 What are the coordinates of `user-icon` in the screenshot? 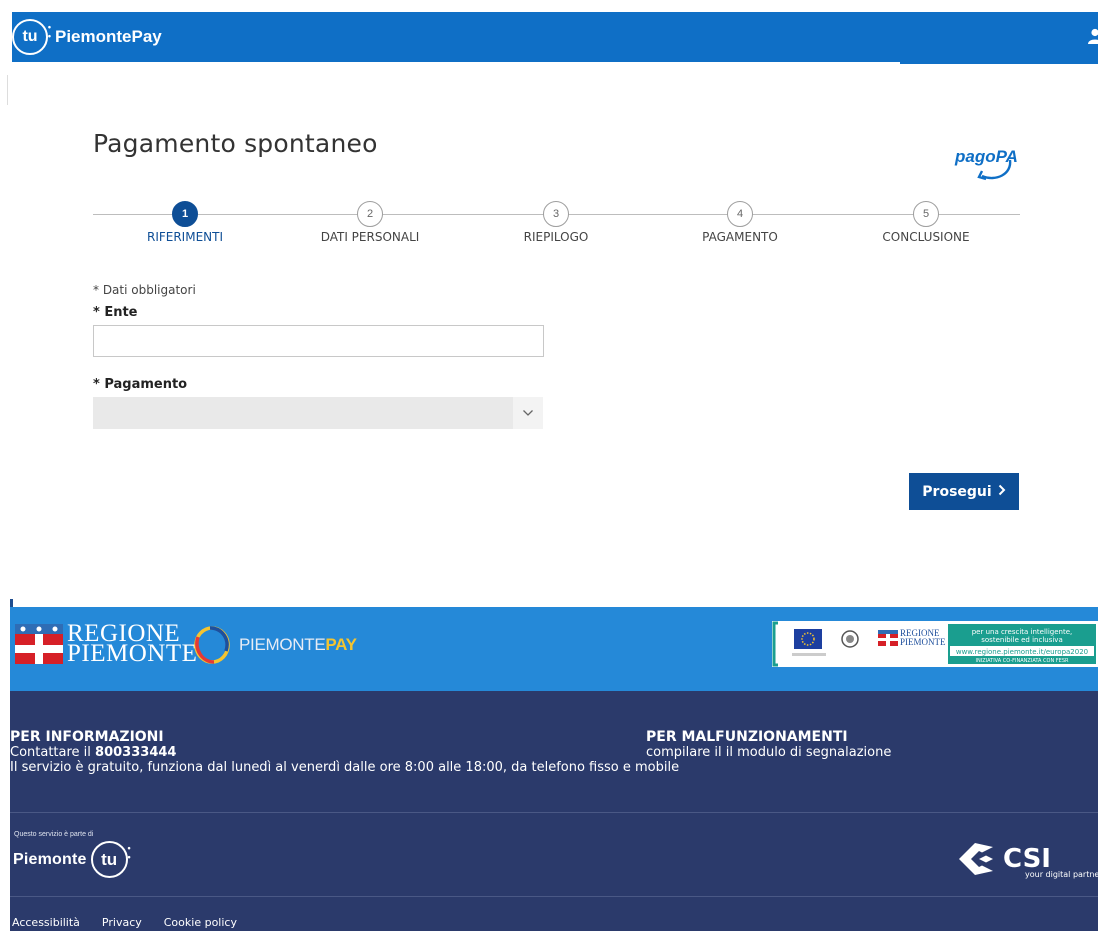 It's located at (1093, 36).